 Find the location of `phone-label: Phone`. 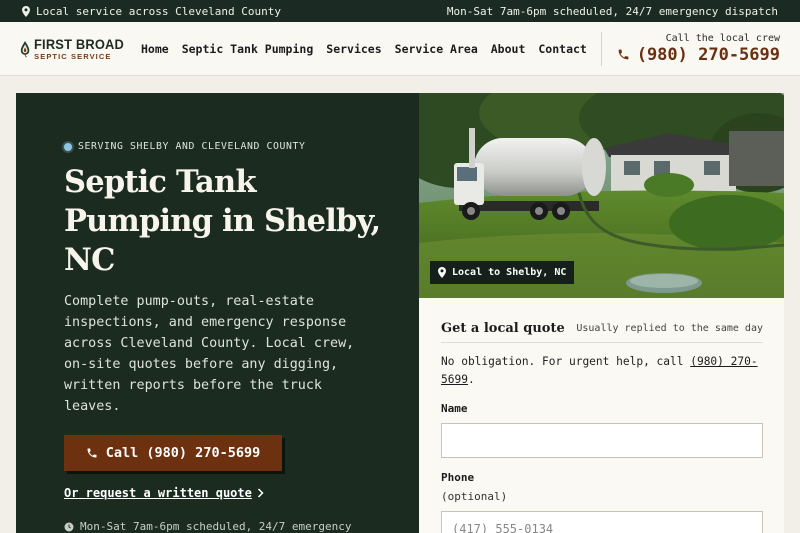

phone-label: Phone is located at coordinates (458, 477).